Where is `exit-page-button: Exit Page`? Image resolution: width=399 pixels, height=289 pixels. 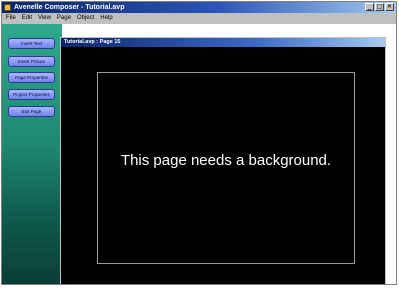
exit-page-button: Exit Page is located at coordinates (31, 111).